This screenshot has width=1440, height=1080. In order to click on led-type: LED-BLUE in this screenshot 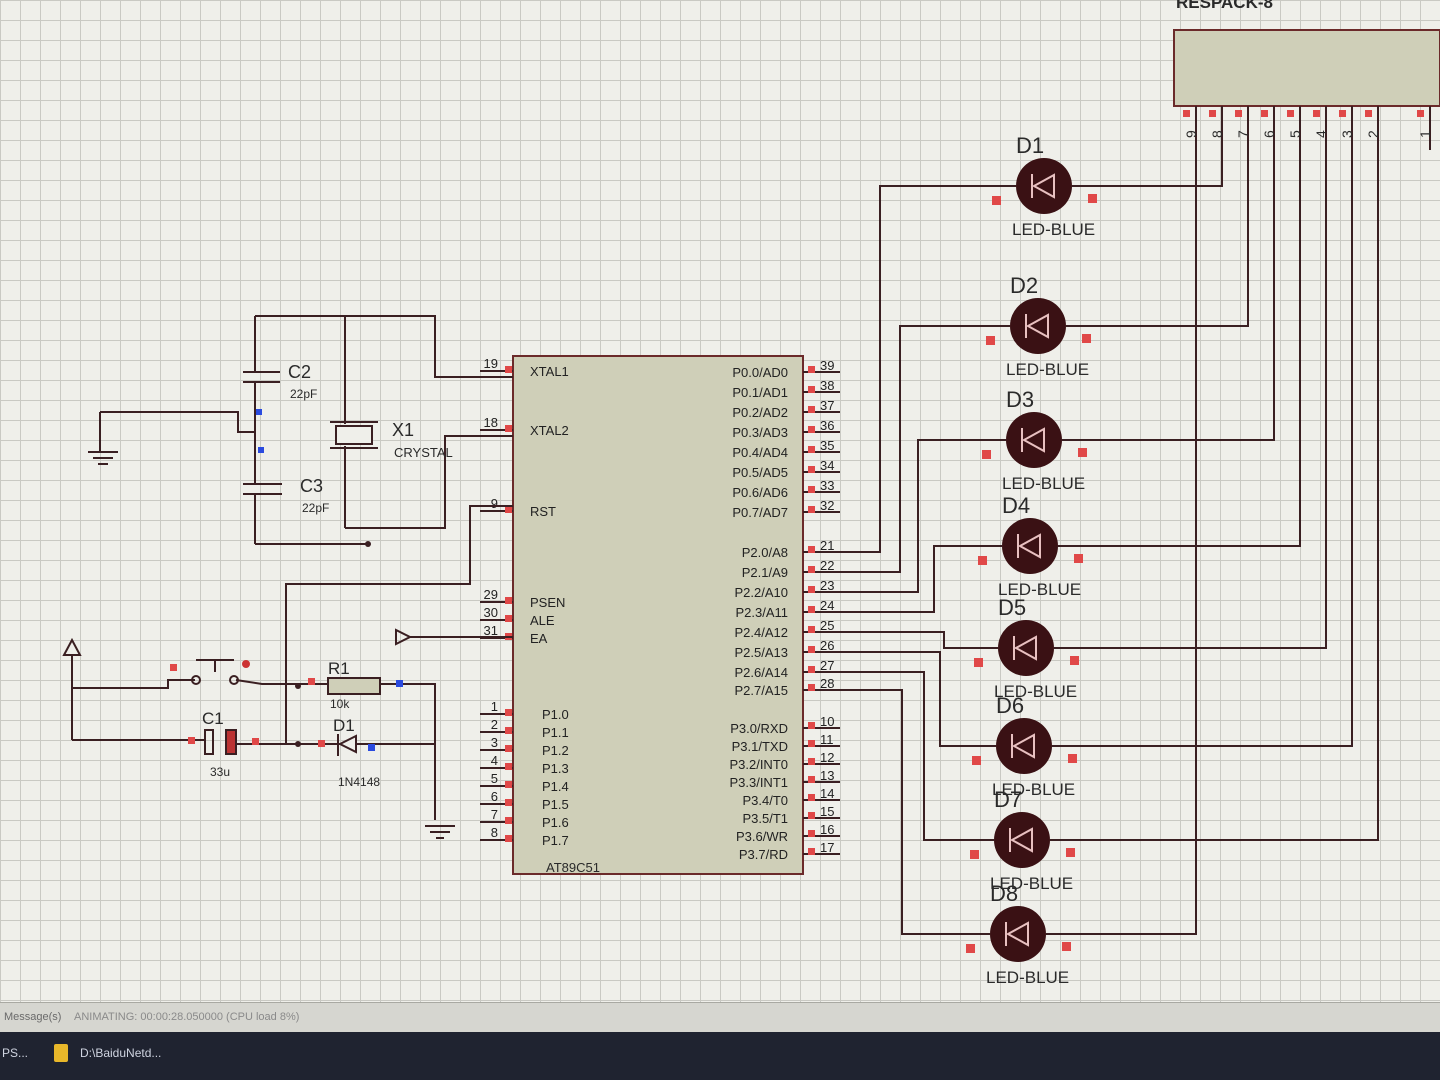, I will do `click(1027, 977)`.